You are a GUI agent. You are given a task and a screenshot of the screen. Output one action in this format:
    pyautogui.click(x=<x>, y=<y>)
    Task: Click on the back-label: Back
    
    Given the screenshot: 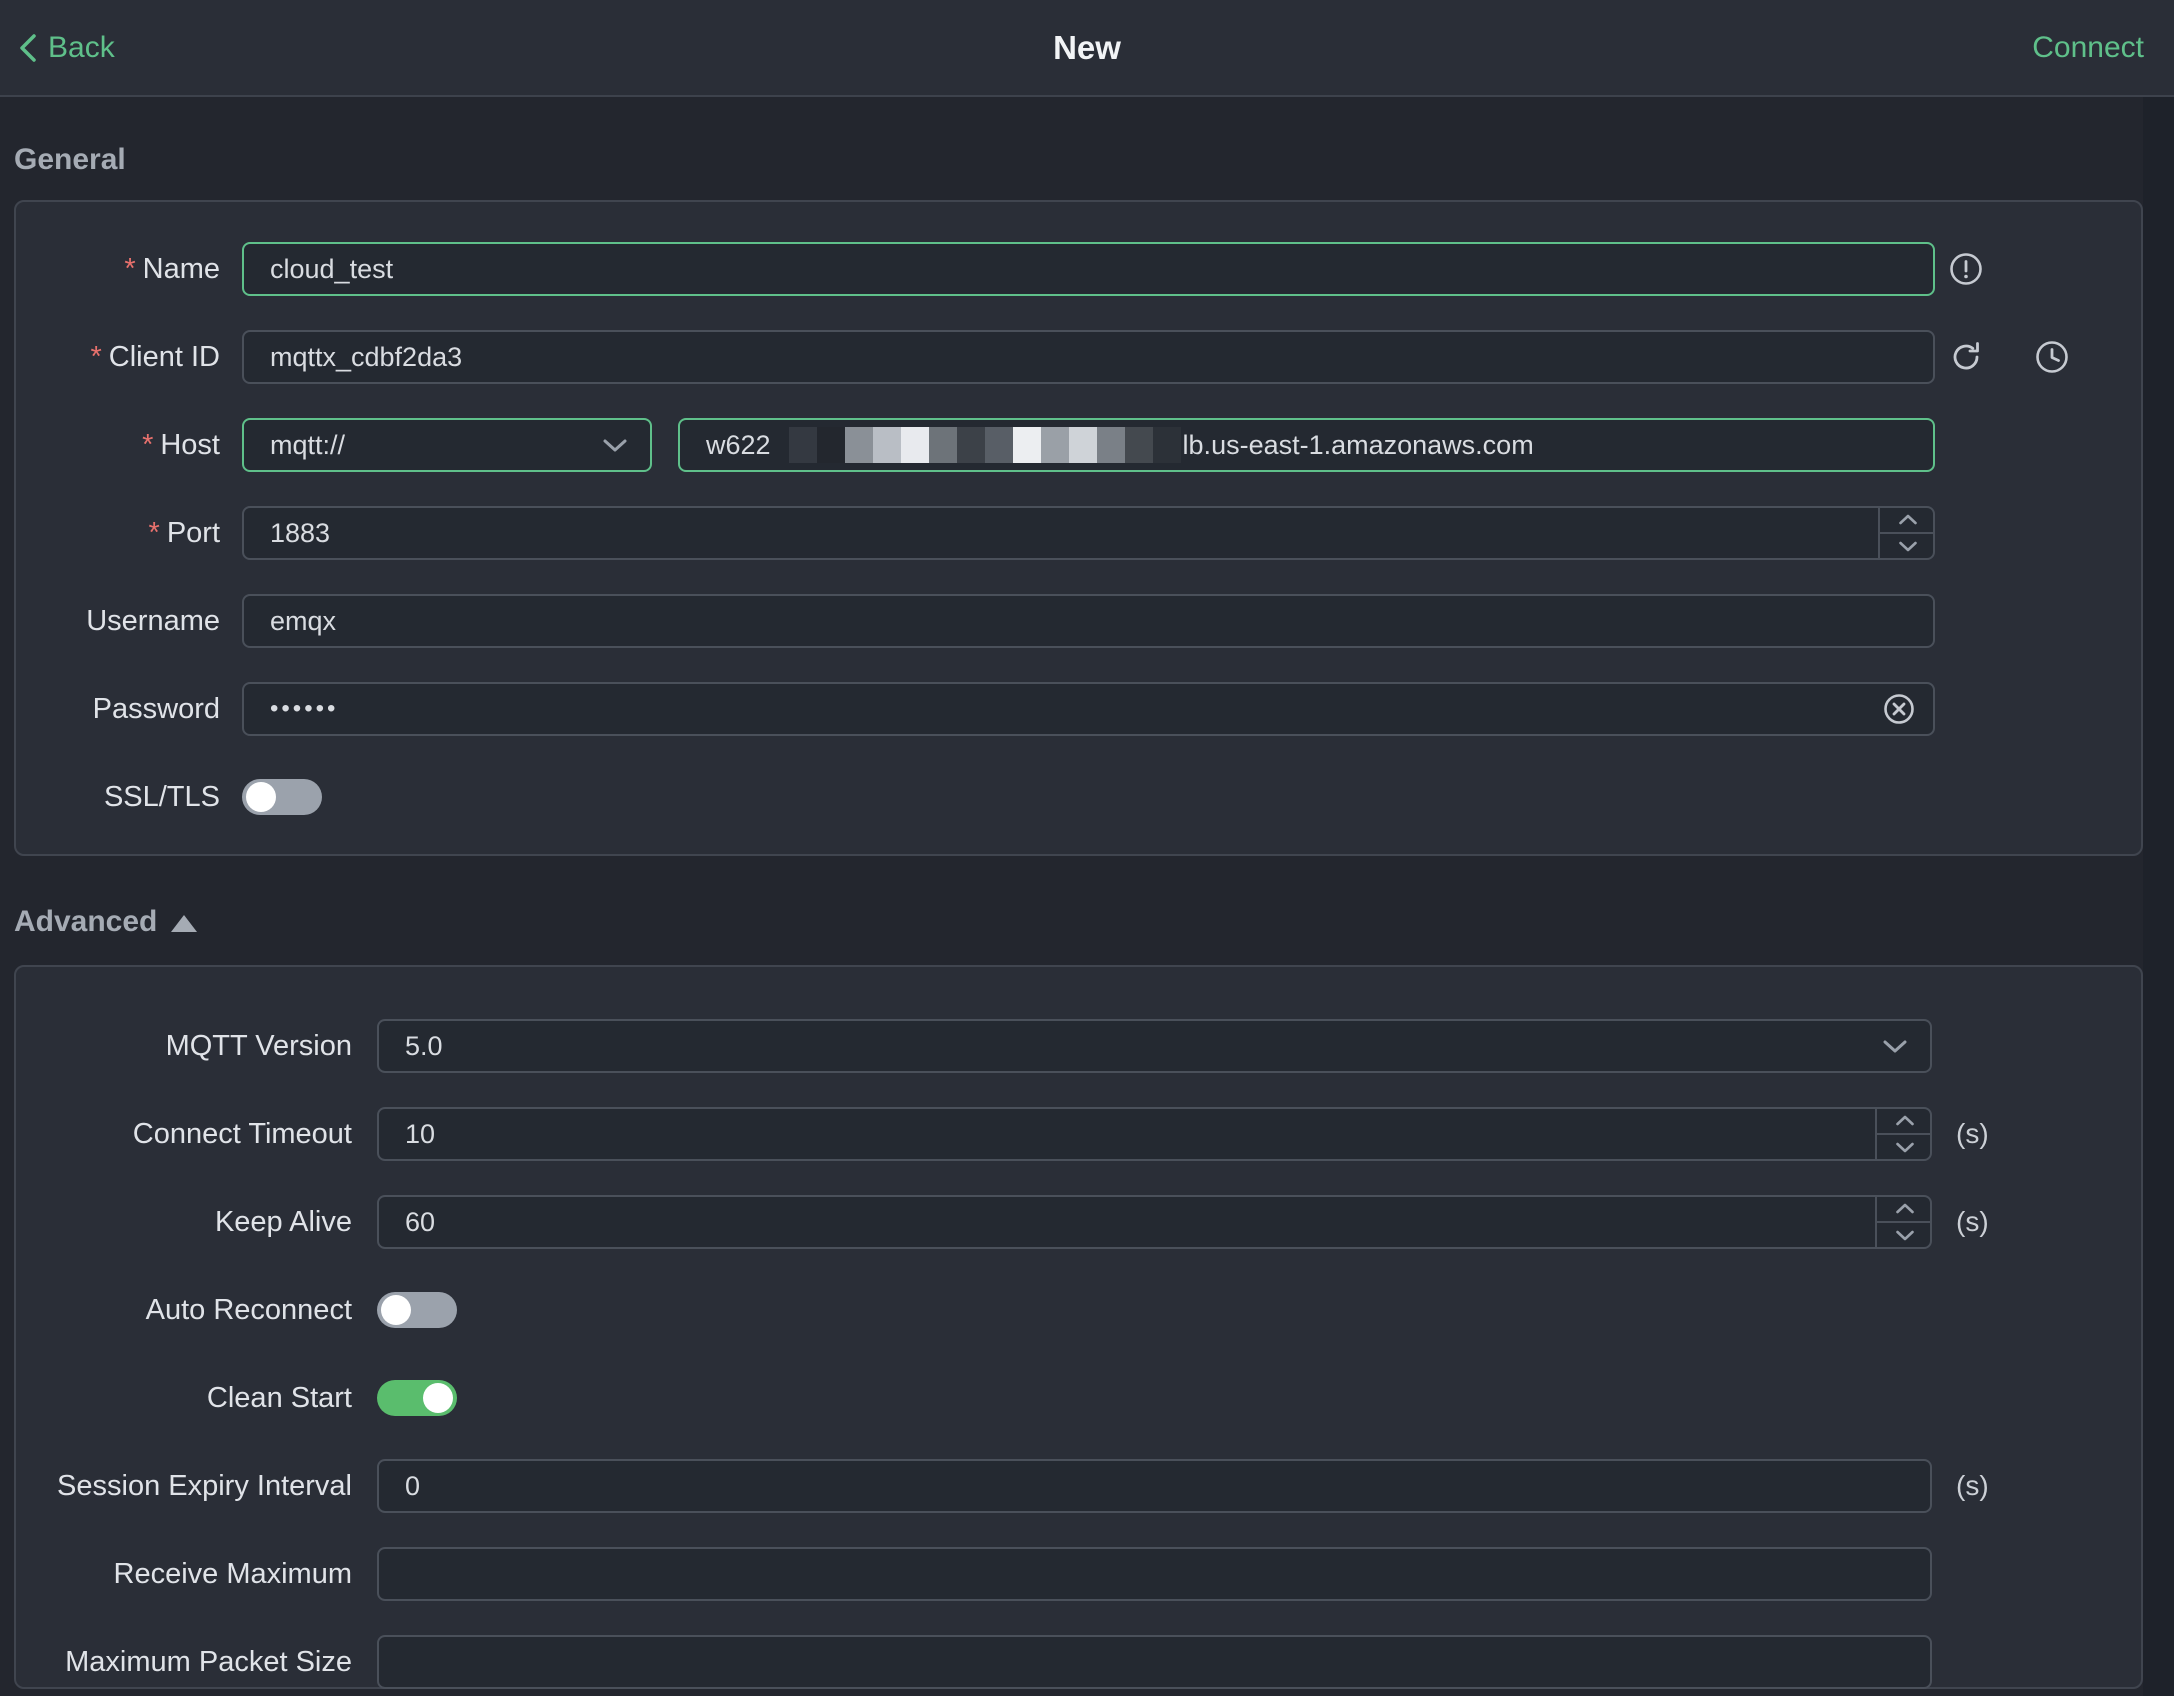 What is the action you would take?
    pyautogui.click(x=81, y=47)
    